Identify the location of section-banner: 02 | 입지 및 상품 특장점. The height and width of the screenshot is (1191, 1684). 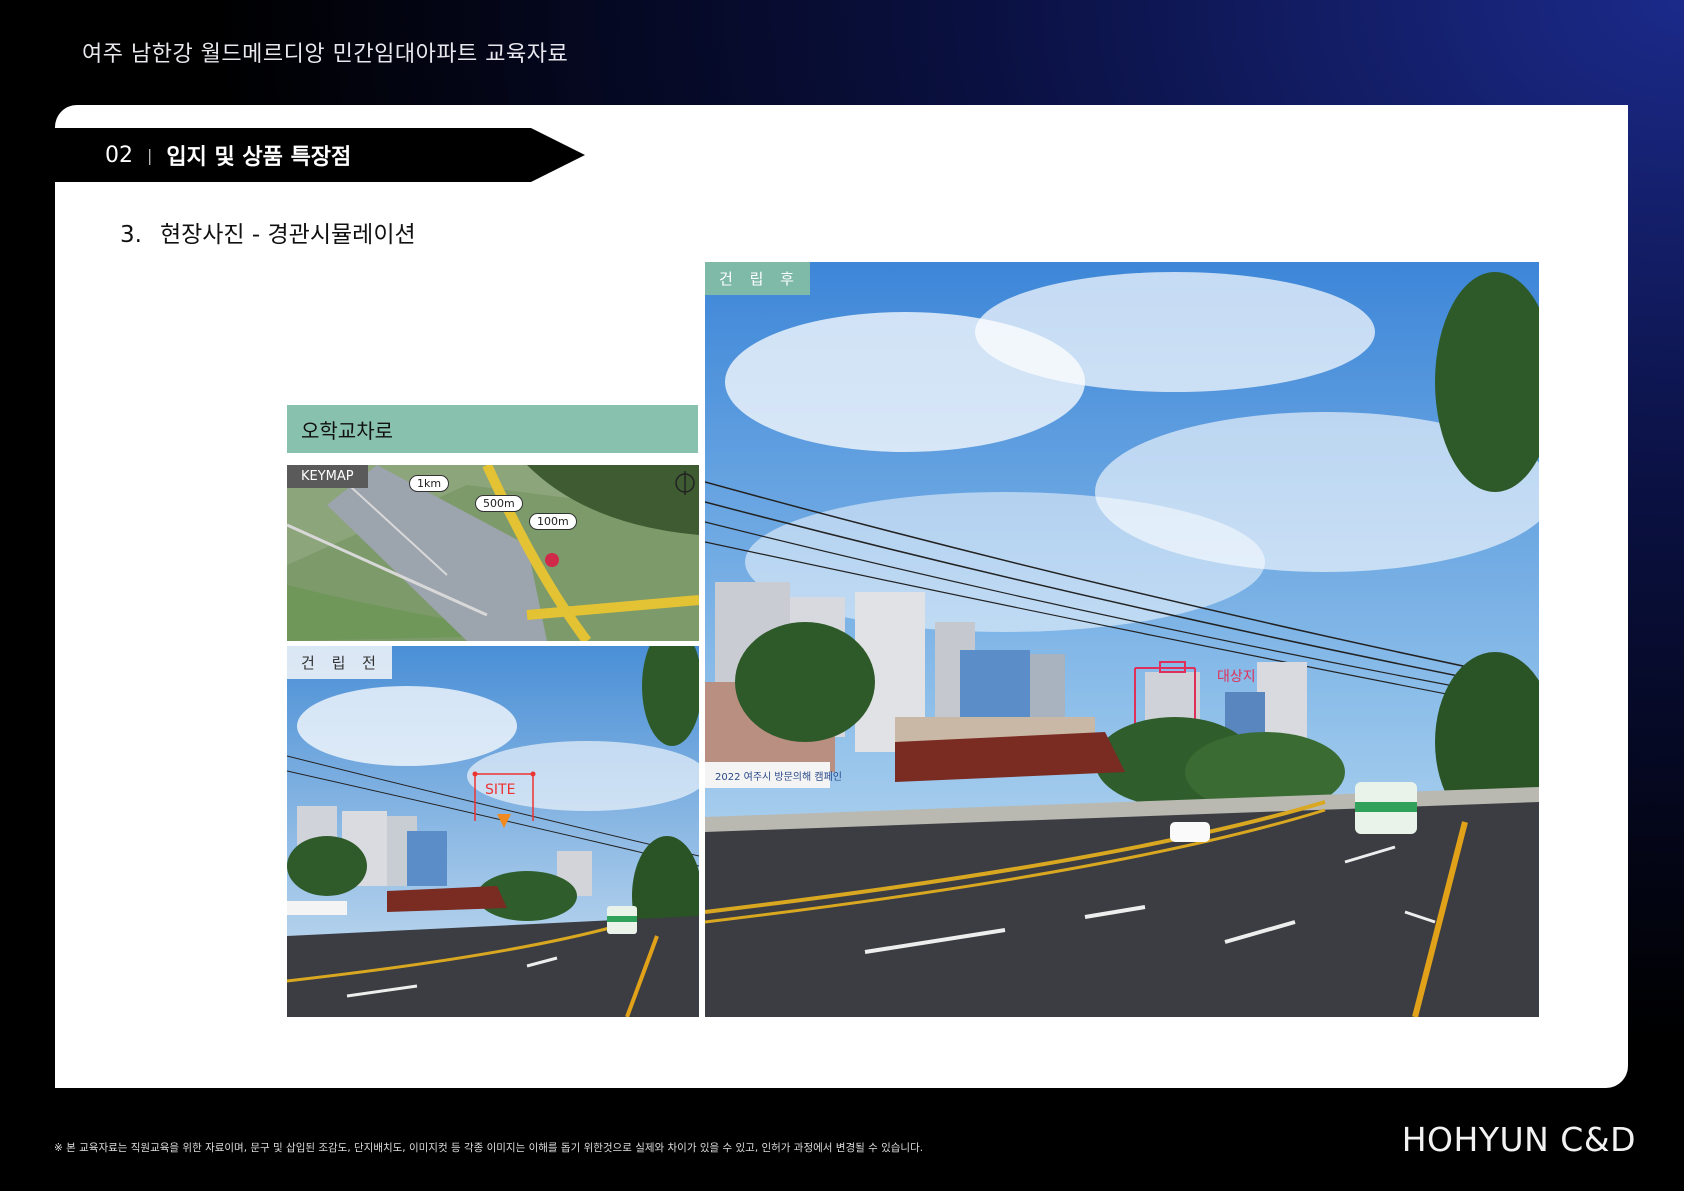
(320, 155).